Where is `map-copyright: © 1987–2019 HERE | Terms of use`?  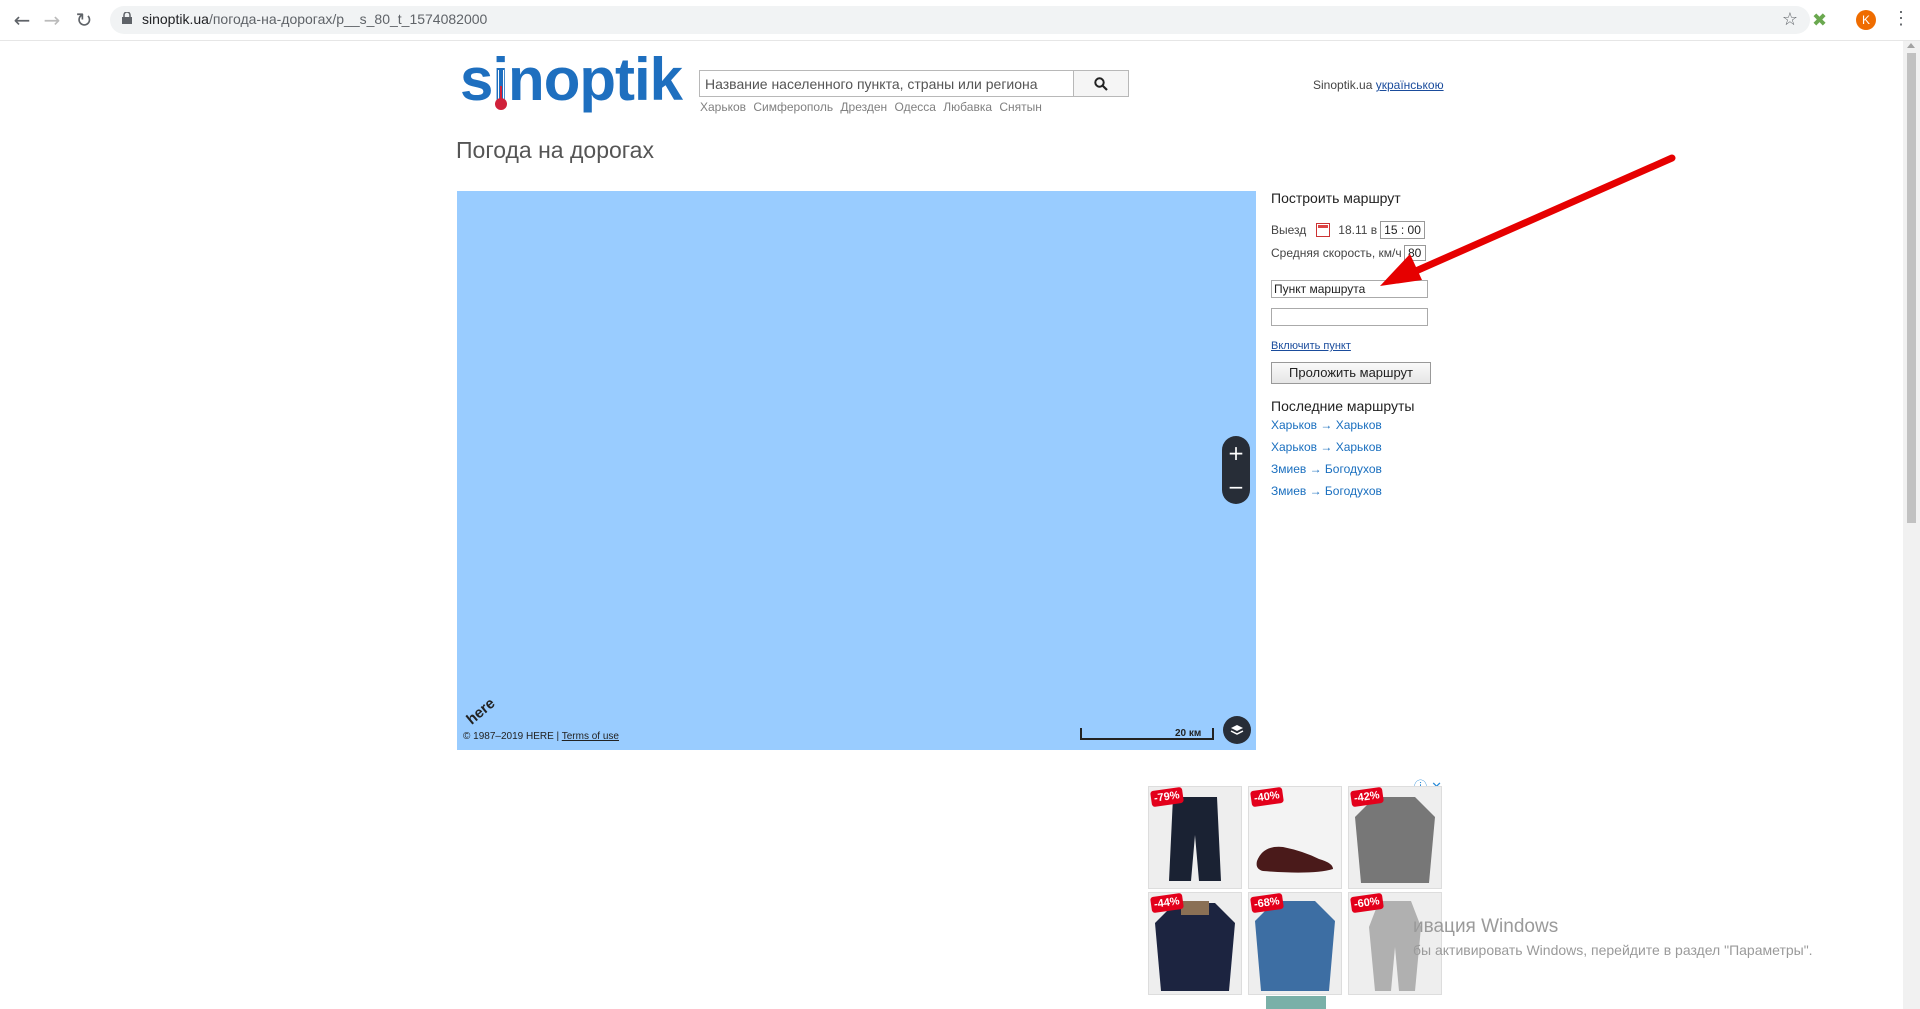 map-copyright: © 1987–2019 HERE | Terms of use is located at coordinates (541, 736).